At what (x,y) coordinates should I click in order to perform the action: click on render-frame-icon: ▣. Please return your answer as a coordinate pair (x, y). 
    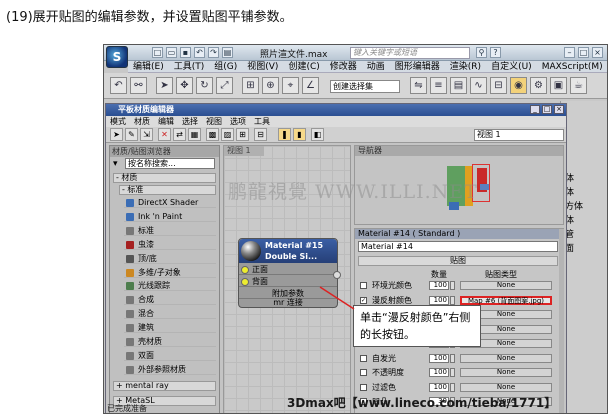
    Looking at the image, I should click on (558, 85).